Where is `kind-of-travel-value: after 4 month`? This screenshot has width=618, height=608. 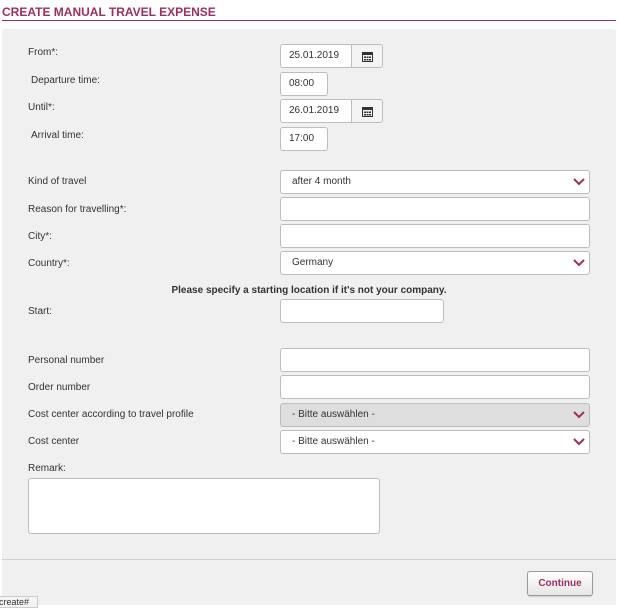 kind-of-travel-value: after 4 month is located at coordinates (321, 181).